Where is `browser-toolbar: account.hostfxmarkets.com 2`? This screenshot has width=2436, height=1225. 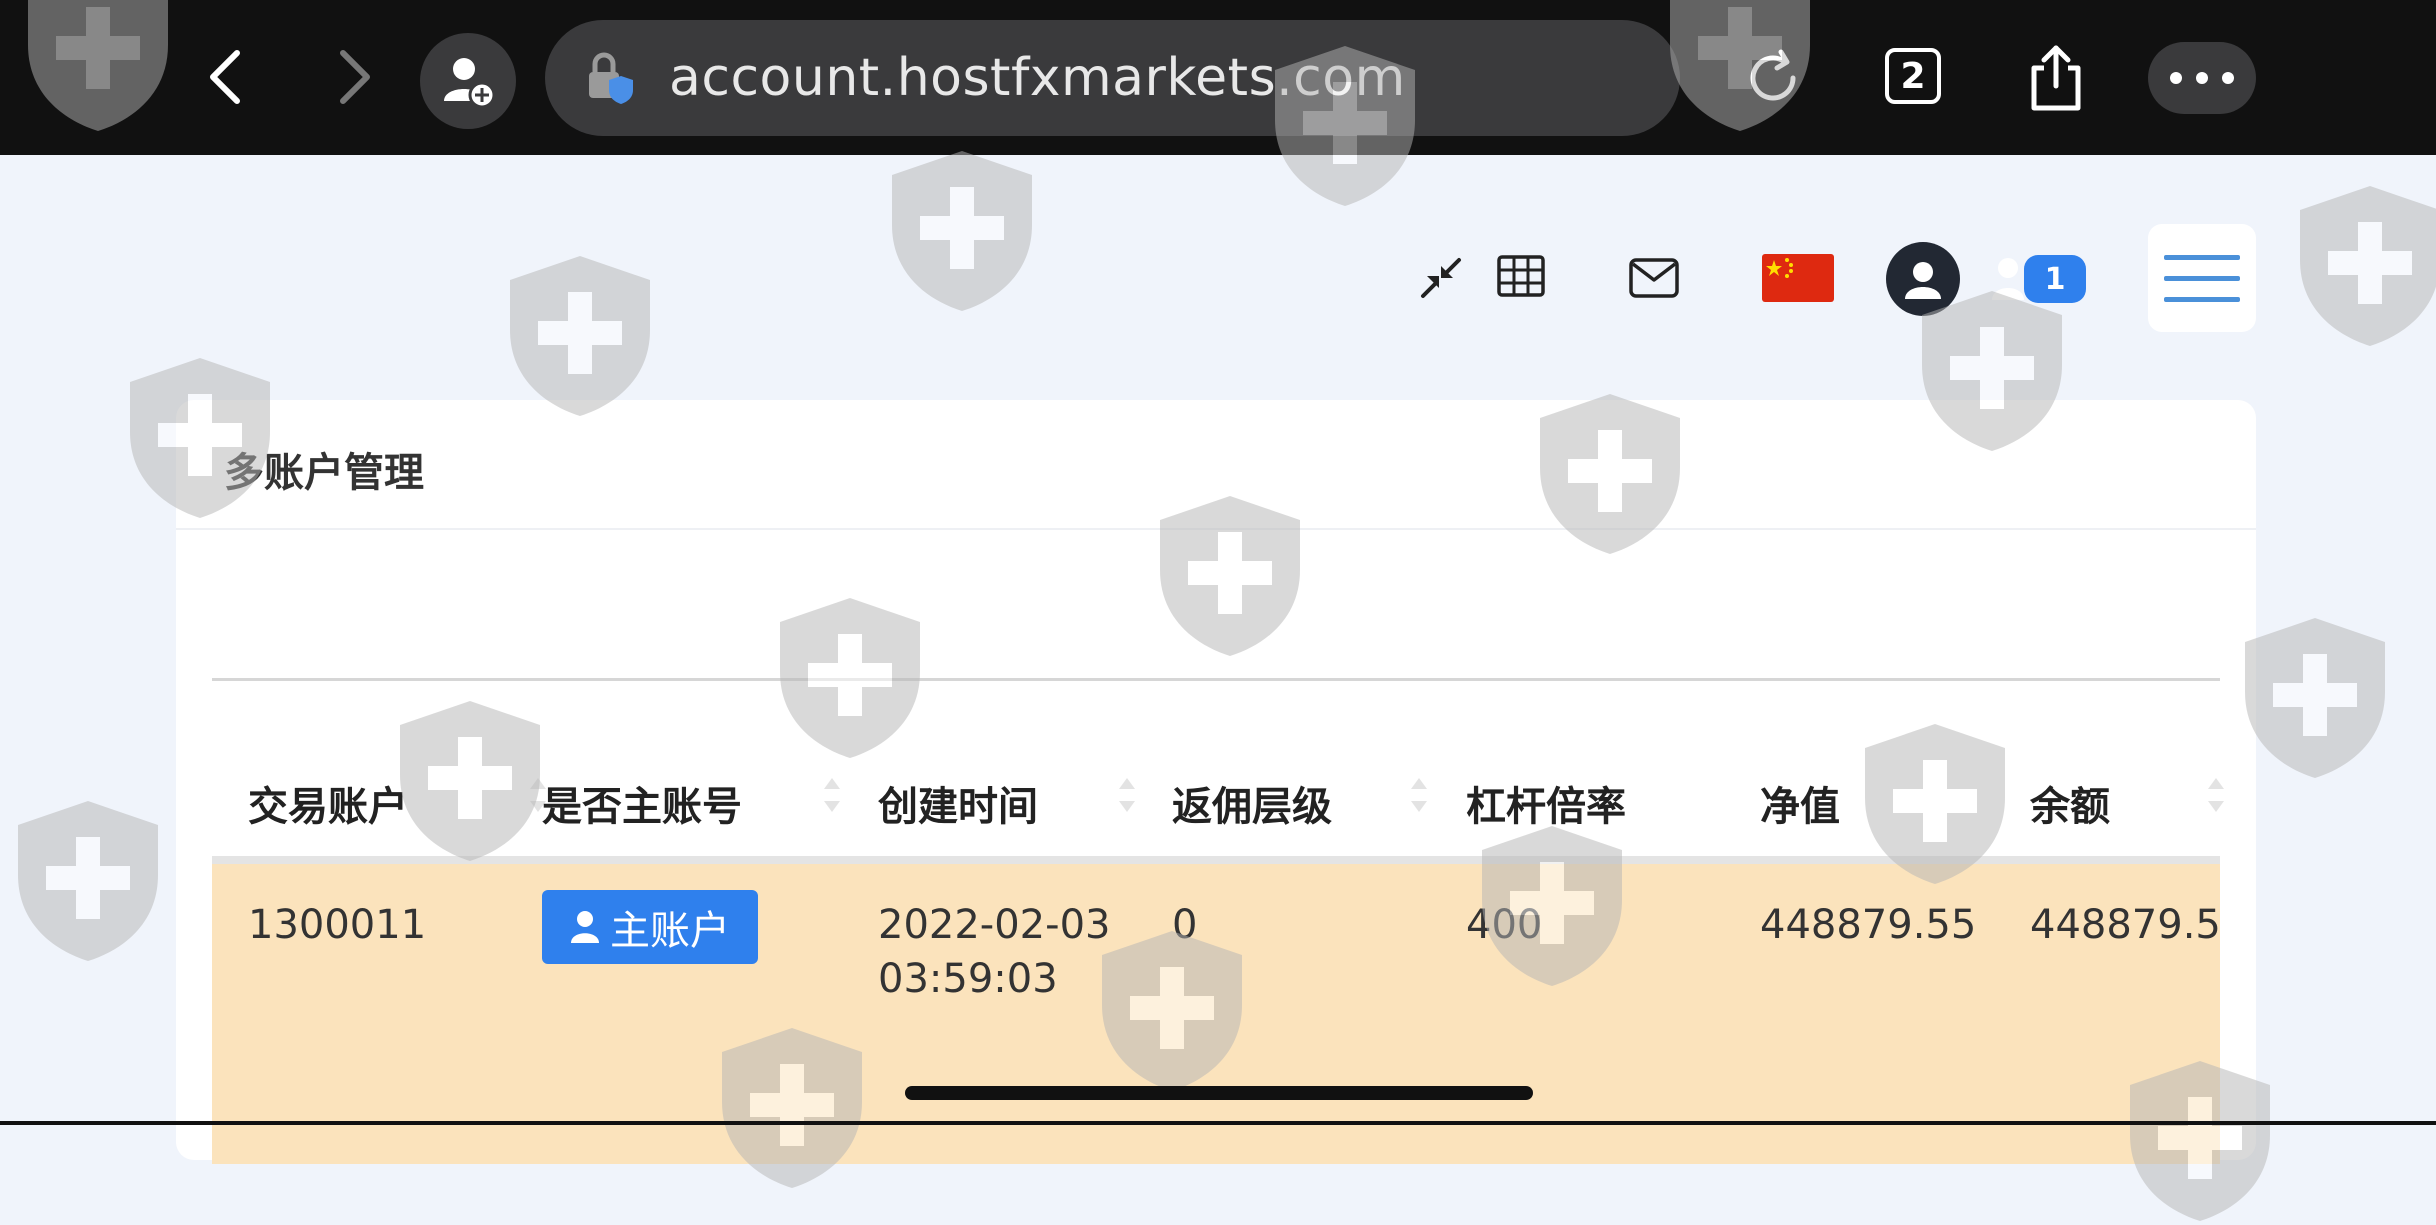
browser-toolbar: account.hostfxmarkets.com 2 is located at coordinates (1218, 77).